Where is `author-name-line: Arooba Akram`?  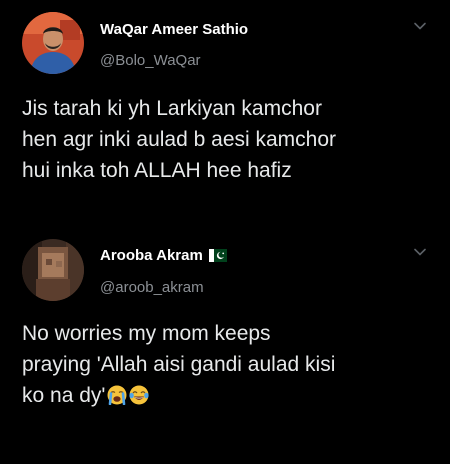 author-name-line: Arooba Akram is located at coordinates (163, 255).